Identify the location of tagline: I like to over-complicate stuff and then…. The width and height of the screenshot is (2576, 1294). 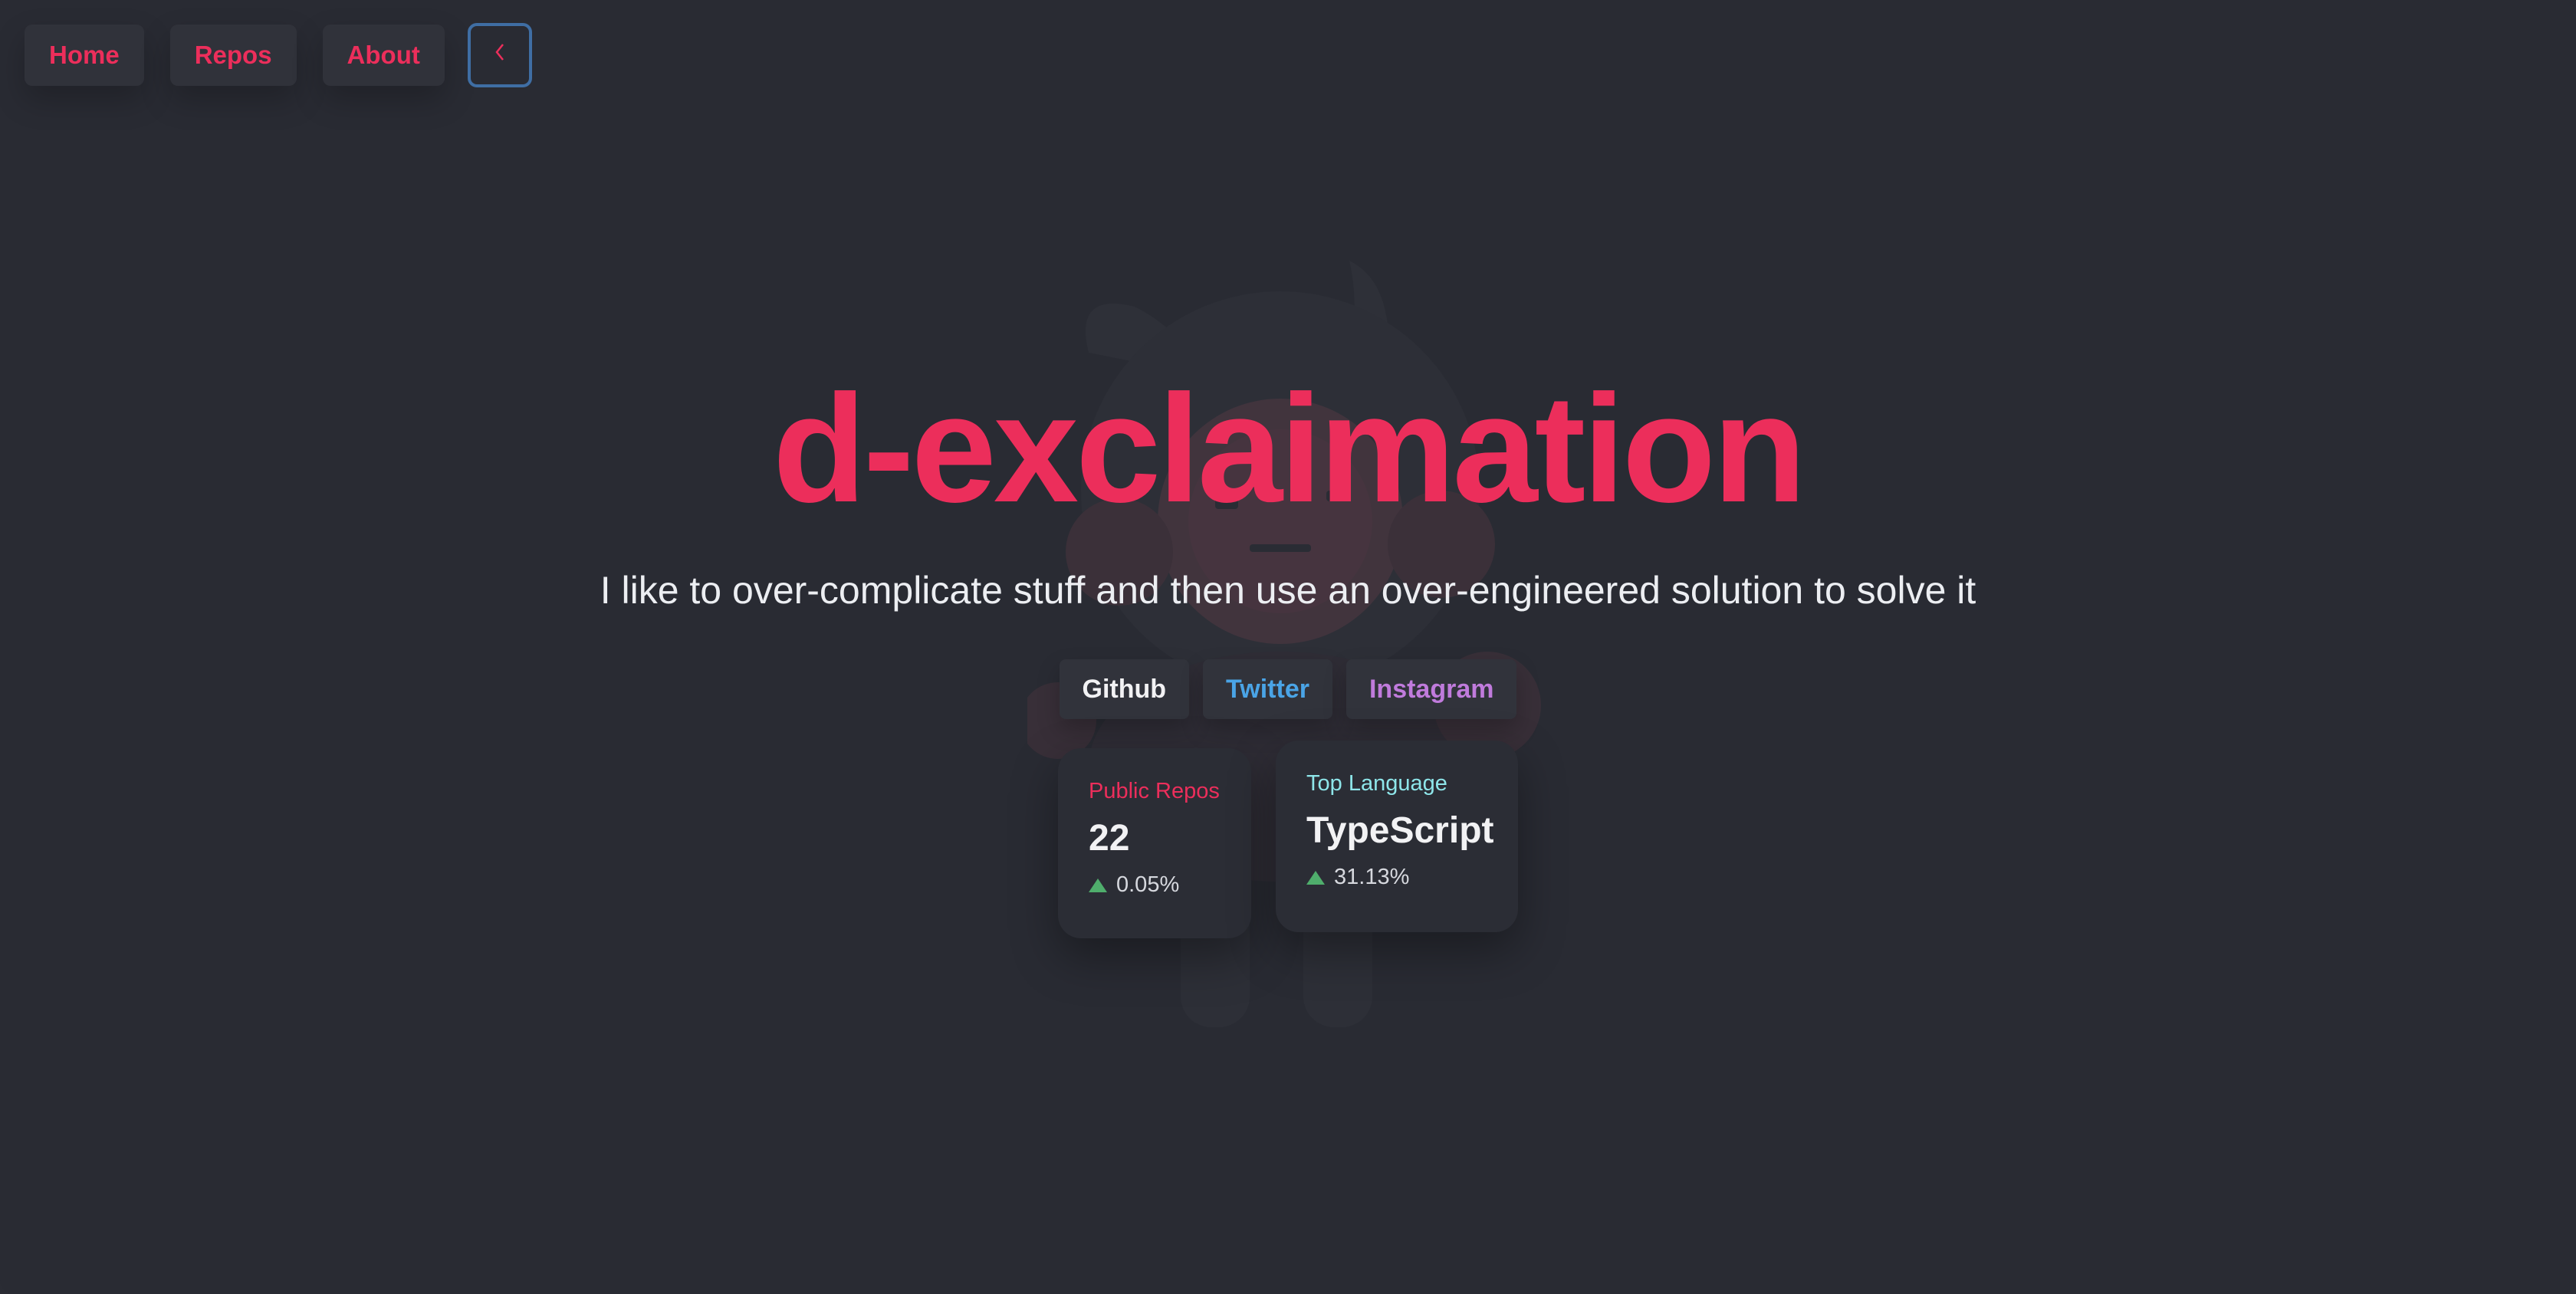
(1288, 591).